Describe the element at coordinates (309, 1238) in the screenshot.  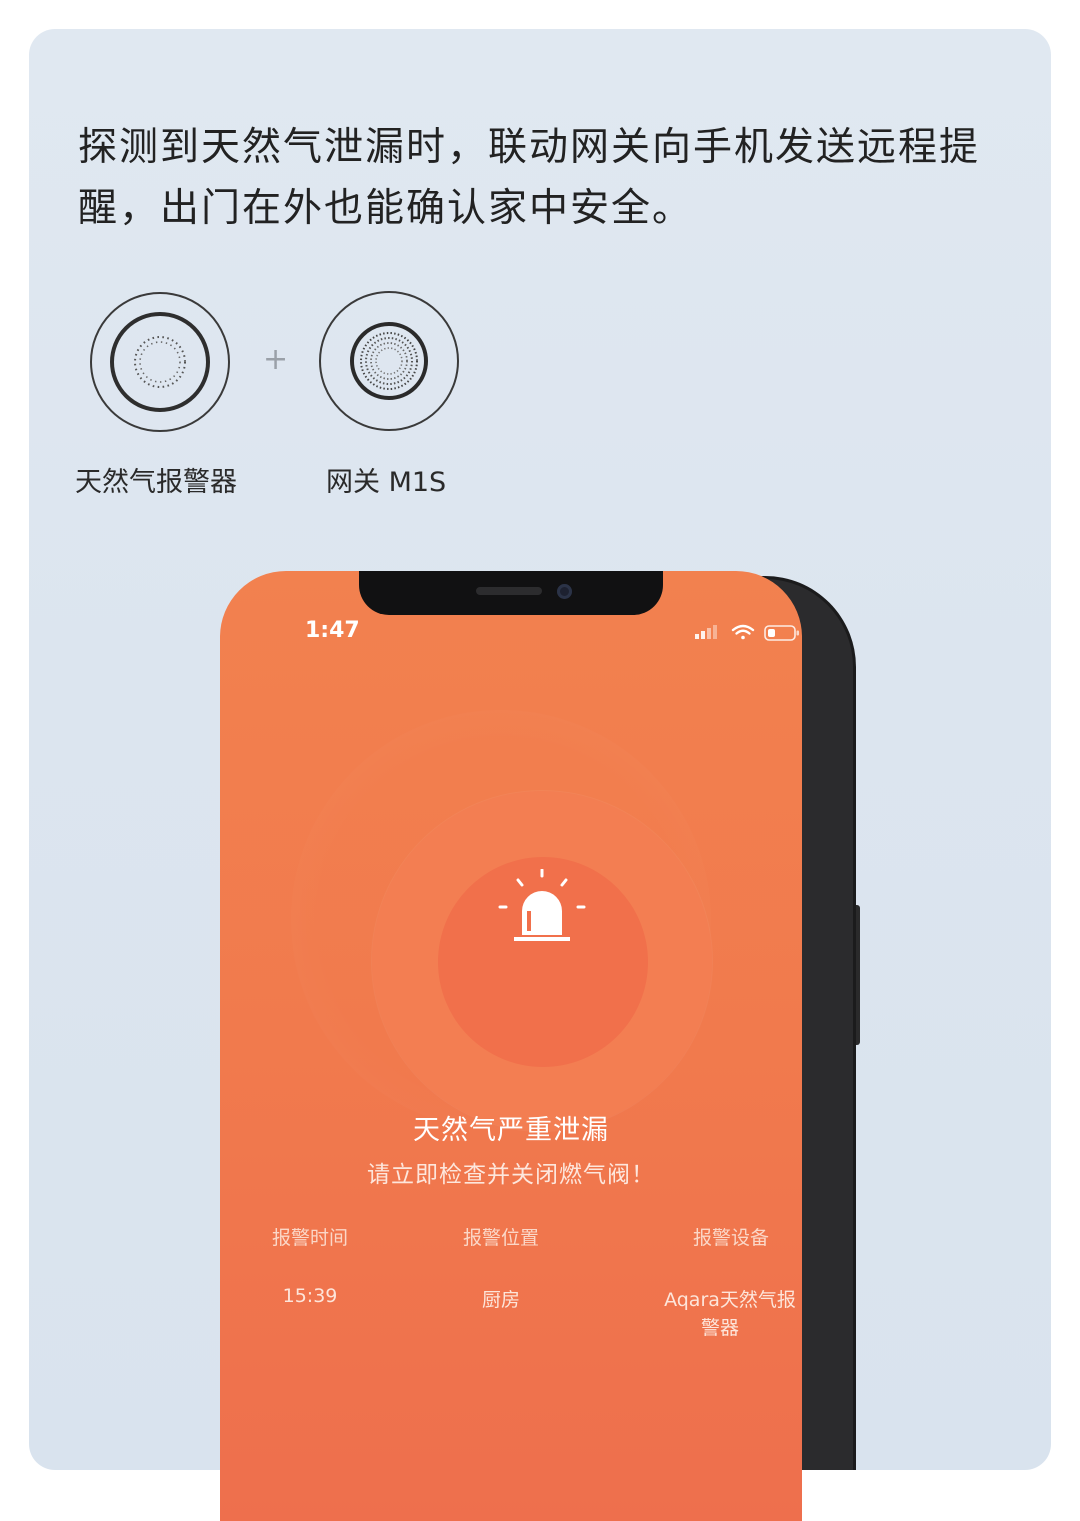
I see `alarm-time-label: 报警时间` at that location.